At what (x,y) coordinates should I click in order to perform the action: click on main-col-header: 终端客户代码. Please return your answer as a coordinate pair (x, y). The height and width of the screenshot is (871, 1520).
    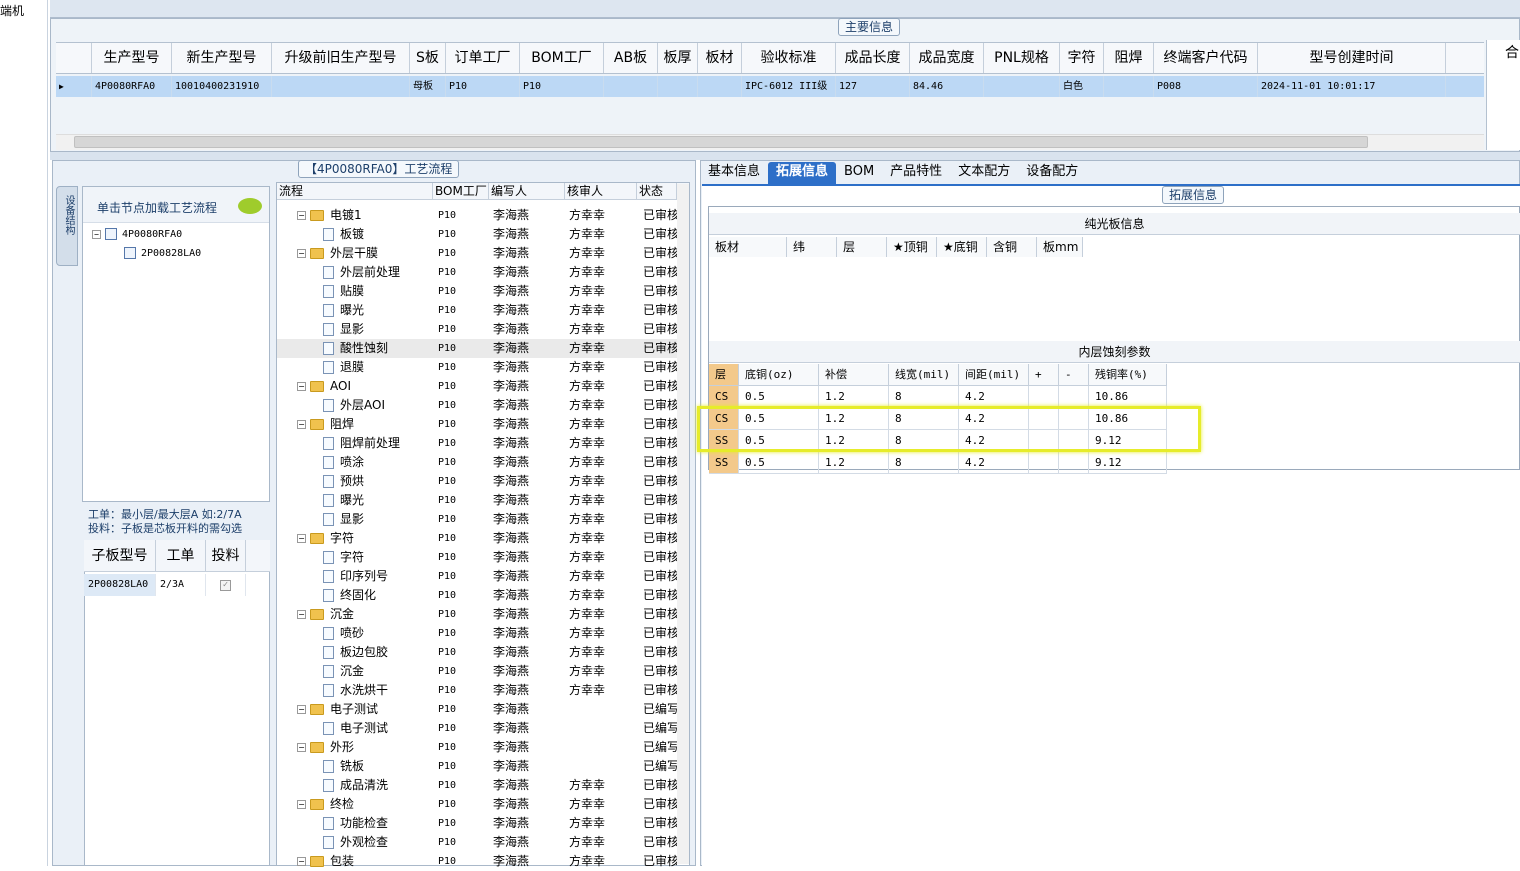
    Looking at the image, I should click on (1206, 58).